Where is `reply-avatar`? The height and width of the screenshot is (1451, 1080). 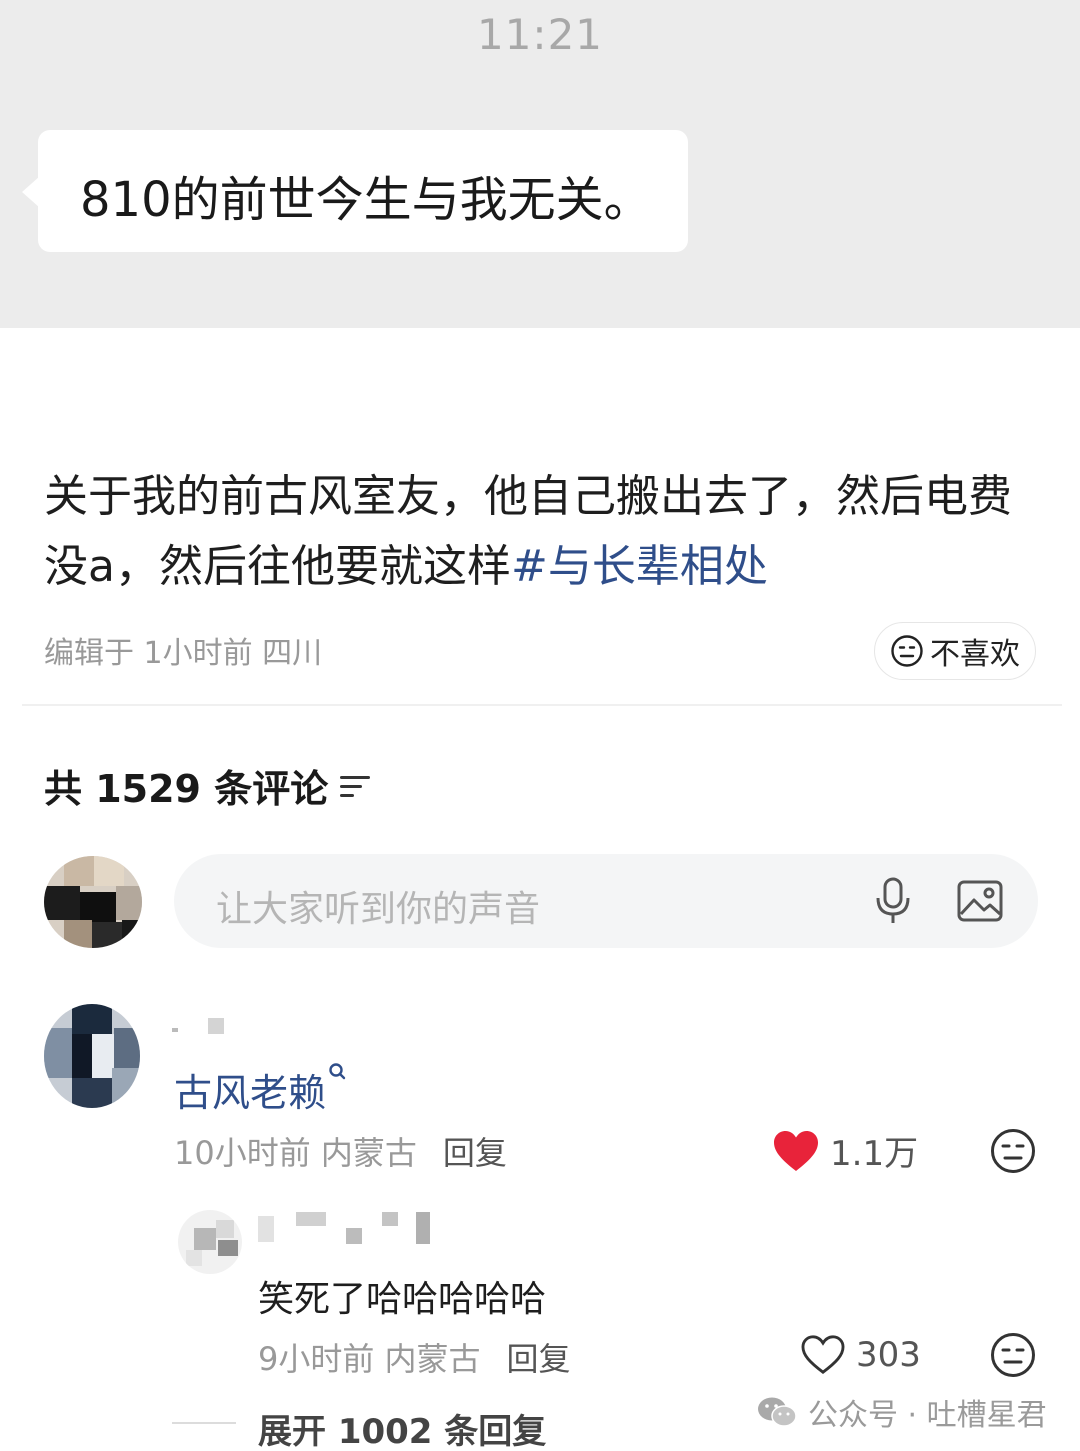
reply-avatar is located at coordinates (210, 1242).